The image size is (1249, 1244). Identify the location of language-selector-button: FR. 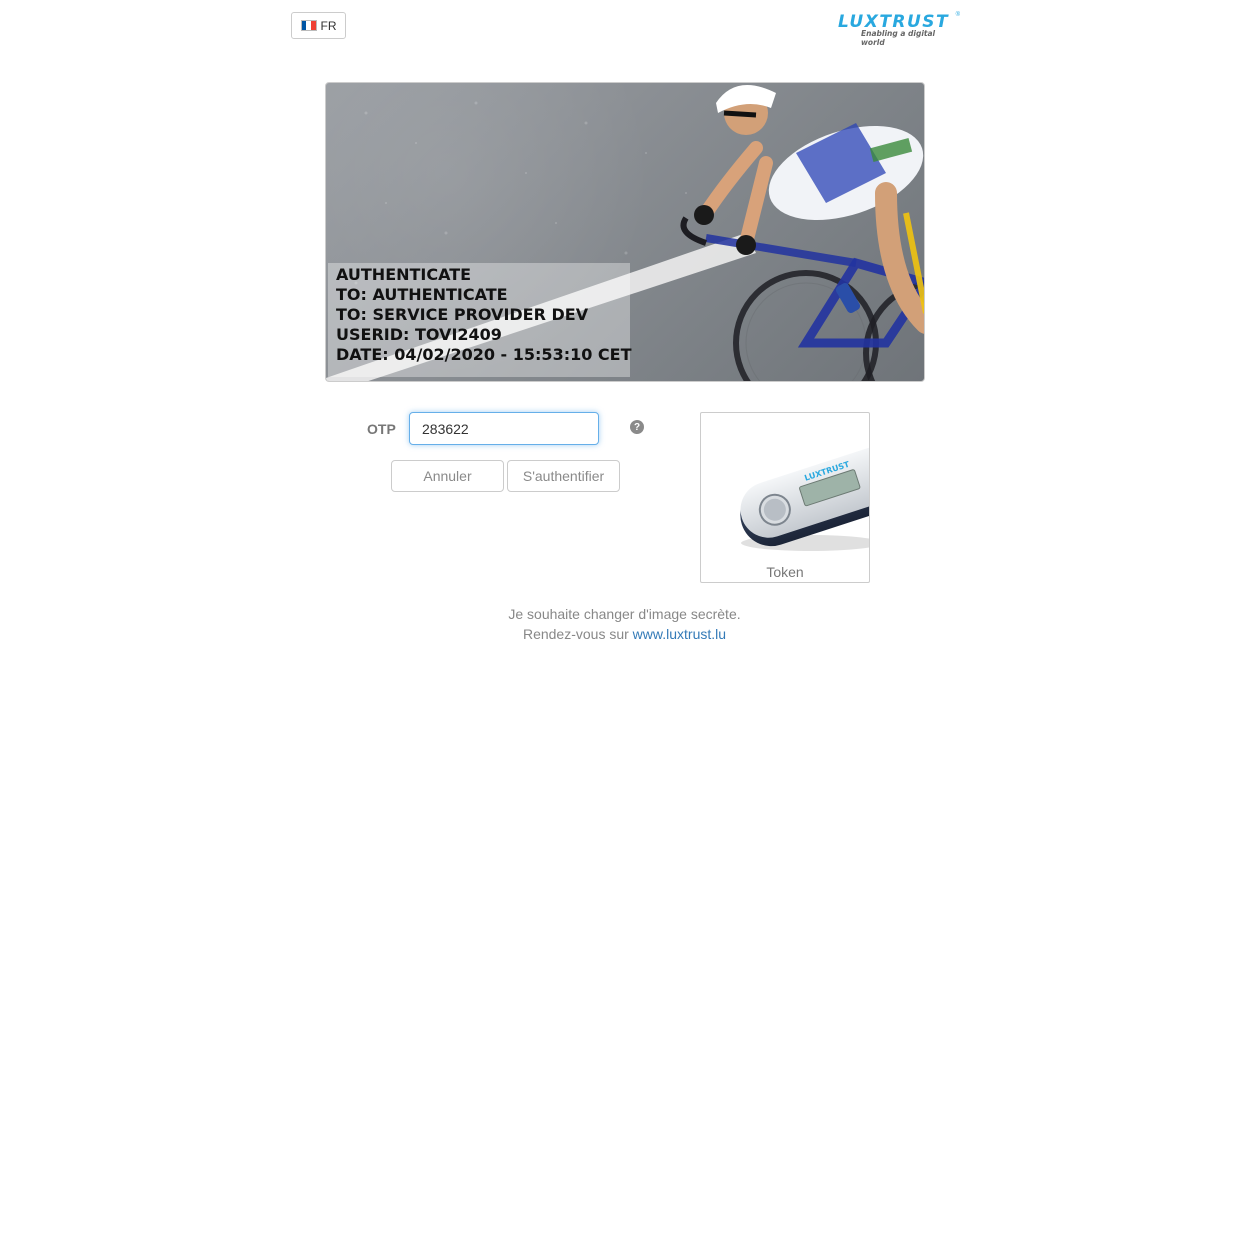
(318, 25).